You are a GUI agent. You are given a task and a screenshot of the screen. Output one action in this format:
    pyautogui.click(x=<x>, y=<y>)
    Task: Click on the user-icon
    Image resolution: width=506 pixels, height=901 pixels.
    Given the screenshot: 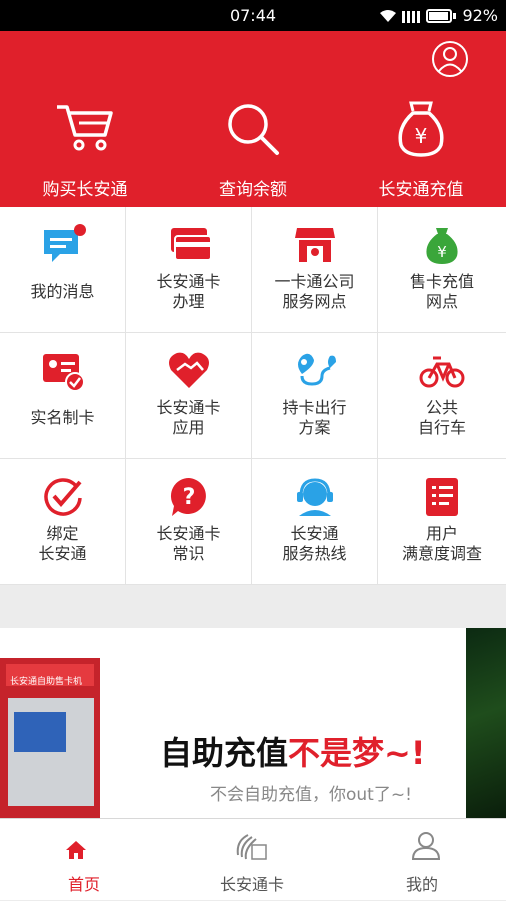 What is the action you would take?
    pyautogui.click(x=426, y=846)
    